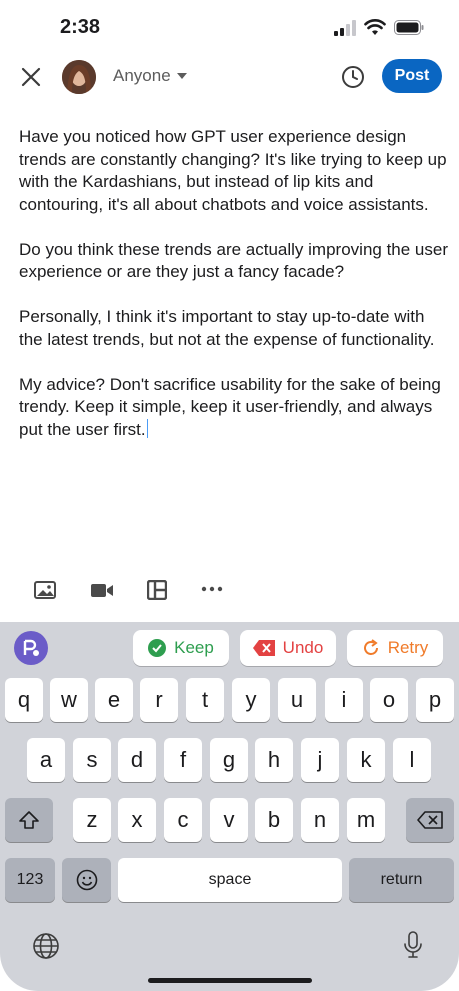  Describe the element at coordinates (401, 880) in the screenshot. I see `return-key: return` at that location.